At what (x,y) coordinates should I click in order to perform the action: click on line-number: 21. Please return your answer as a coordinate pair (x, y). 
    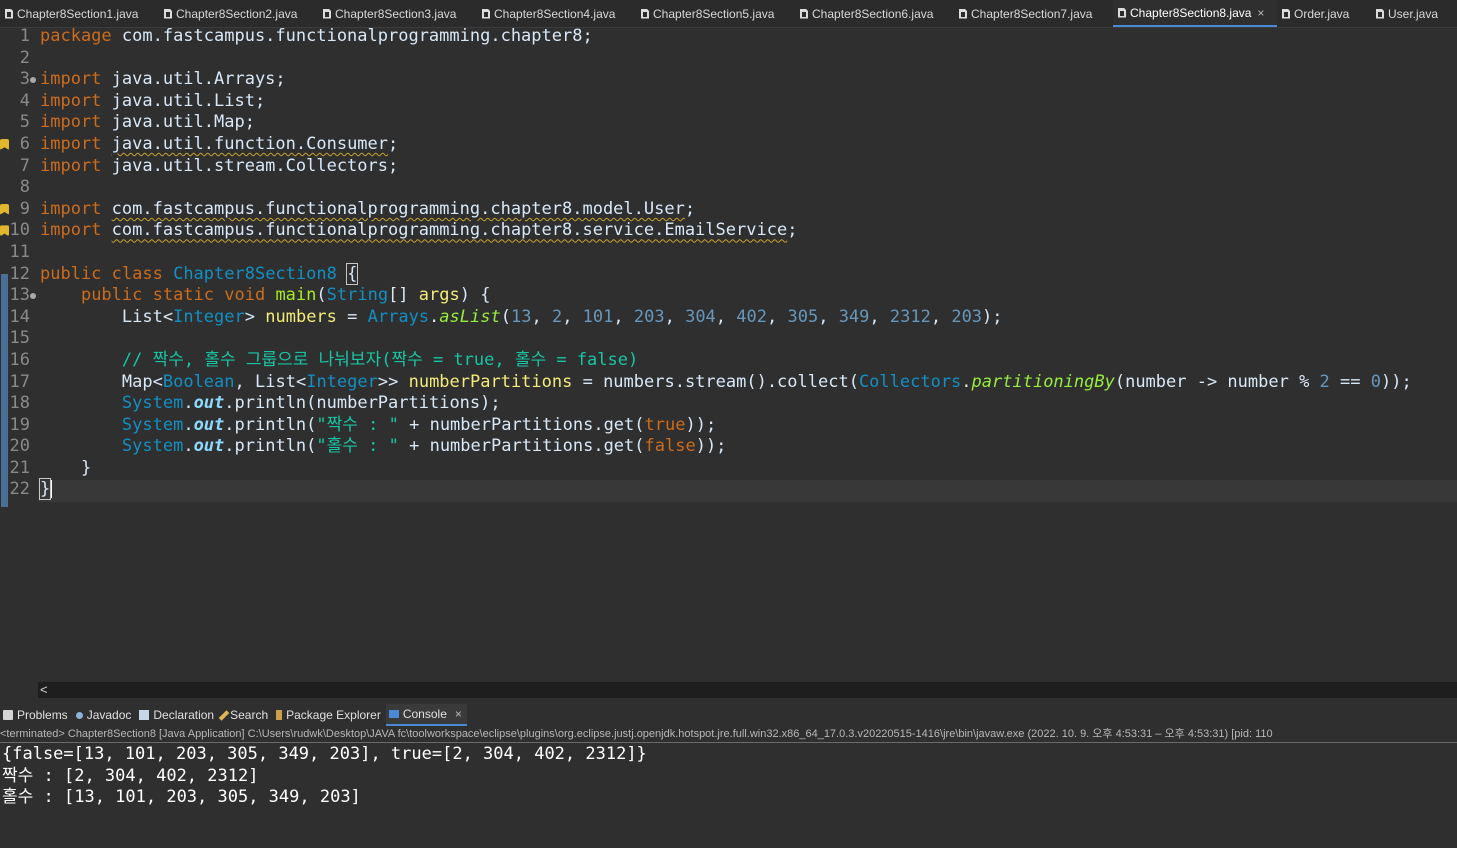
    Looking at the image, I should click on (19, 467).